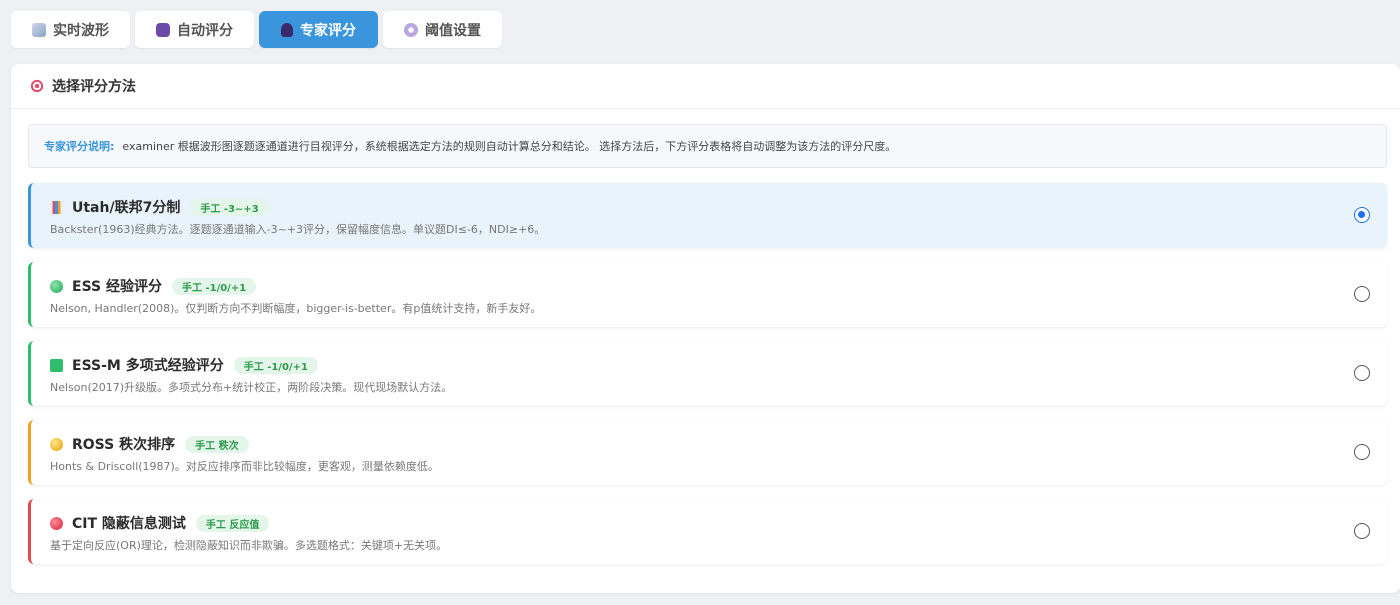 The image size is (1400, 605). I want to click on target-icon, so click(37, 86).